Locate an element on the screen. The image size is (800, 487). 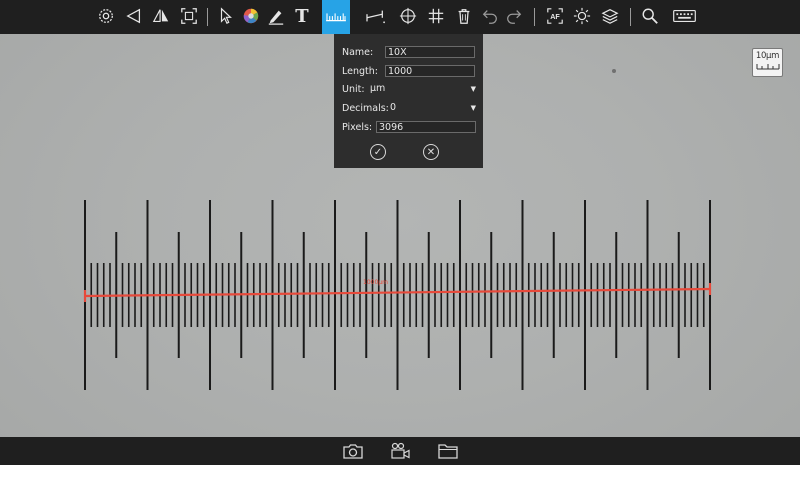
crosshair-icon is located at coordinates (408, 16).